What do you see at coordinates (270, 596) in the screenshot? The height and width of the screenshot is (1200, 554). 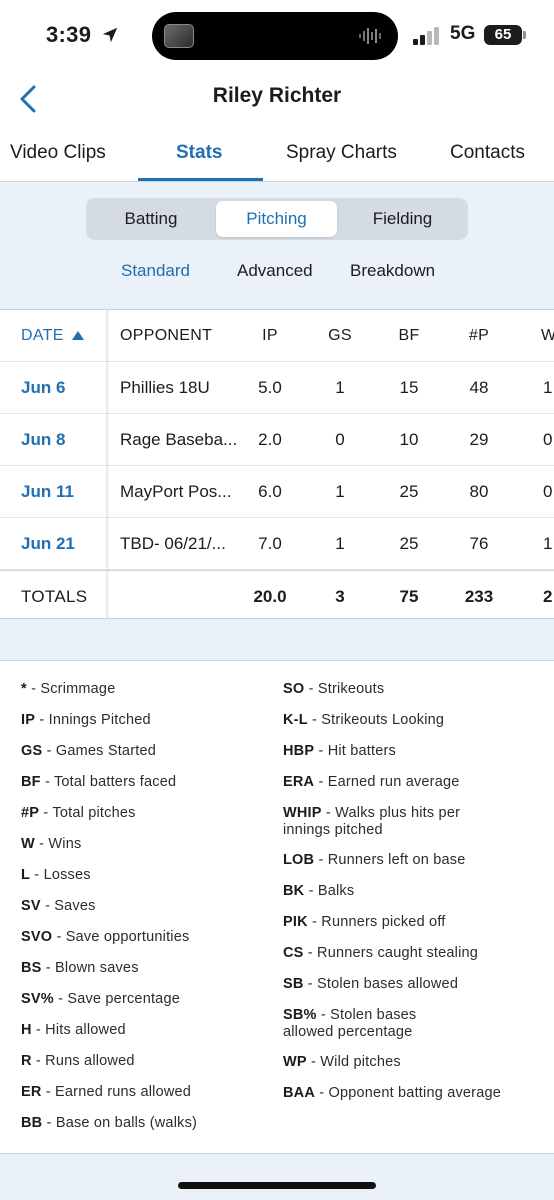 I see `totals-ip: 20.0` at bounding box center [270, 596].